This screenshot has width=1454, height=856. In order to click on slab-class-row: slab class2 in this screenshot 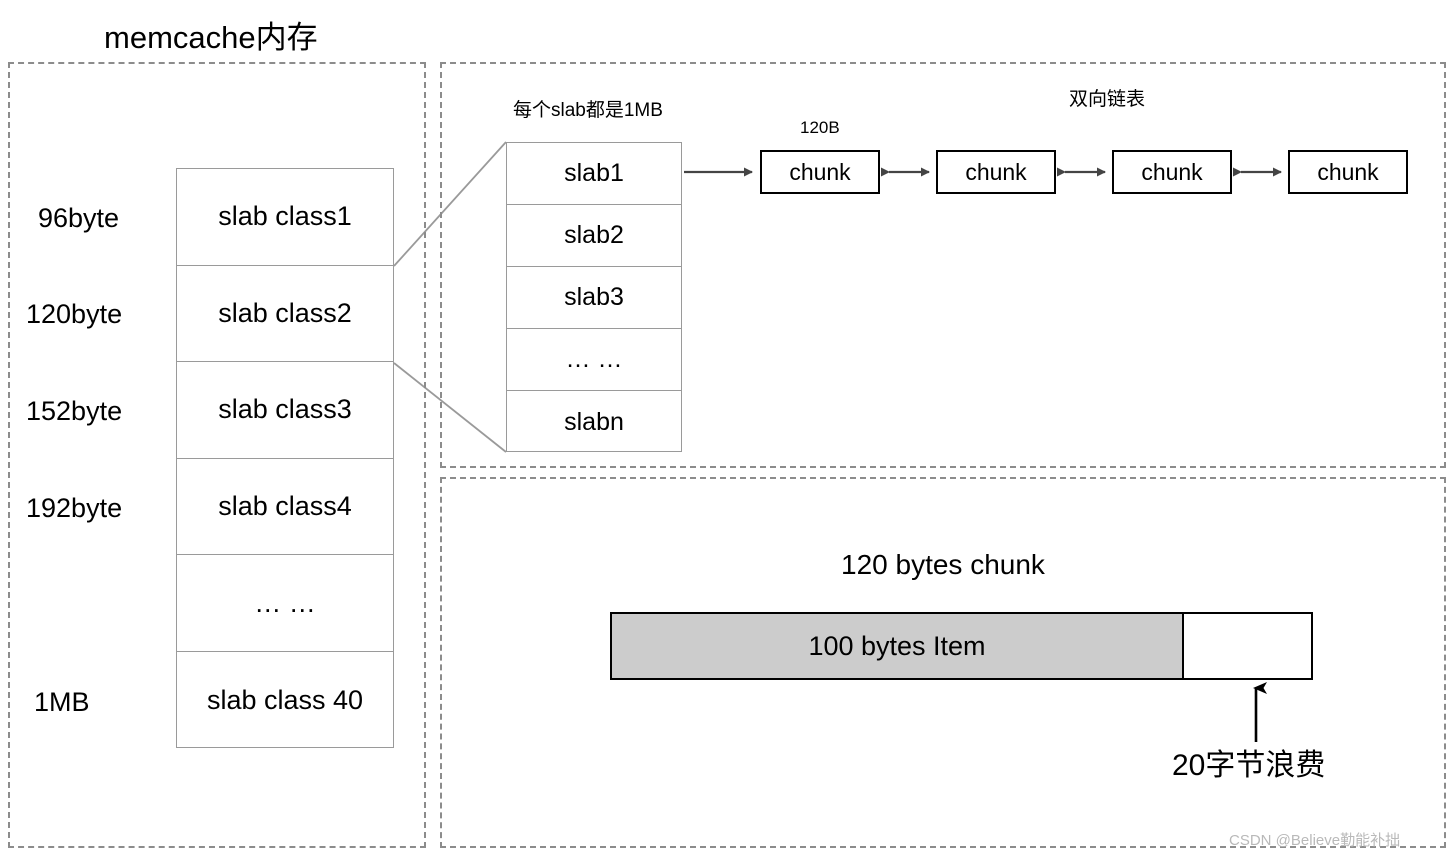, I will do `click(285, 314)`.